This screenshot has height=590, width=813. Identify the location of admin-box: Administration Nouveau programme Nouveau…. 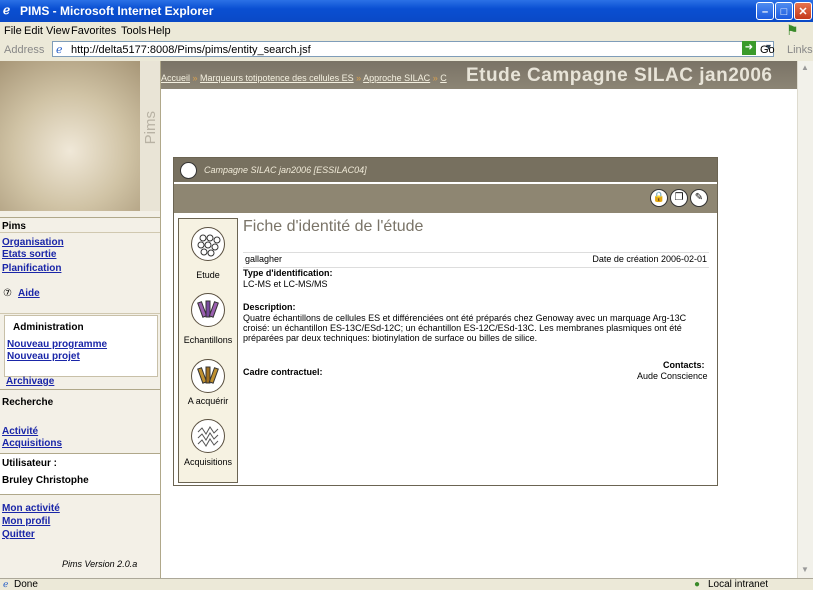
(81, 346).